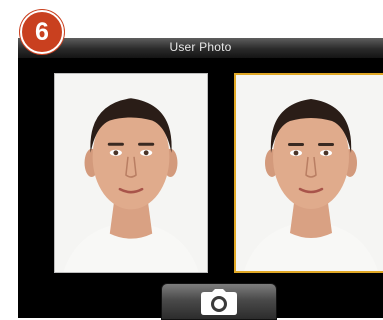 Image resolution: width=383 pixels, height=320 pixels. I want to click on step-number-badge: 6, so click(42, 32).